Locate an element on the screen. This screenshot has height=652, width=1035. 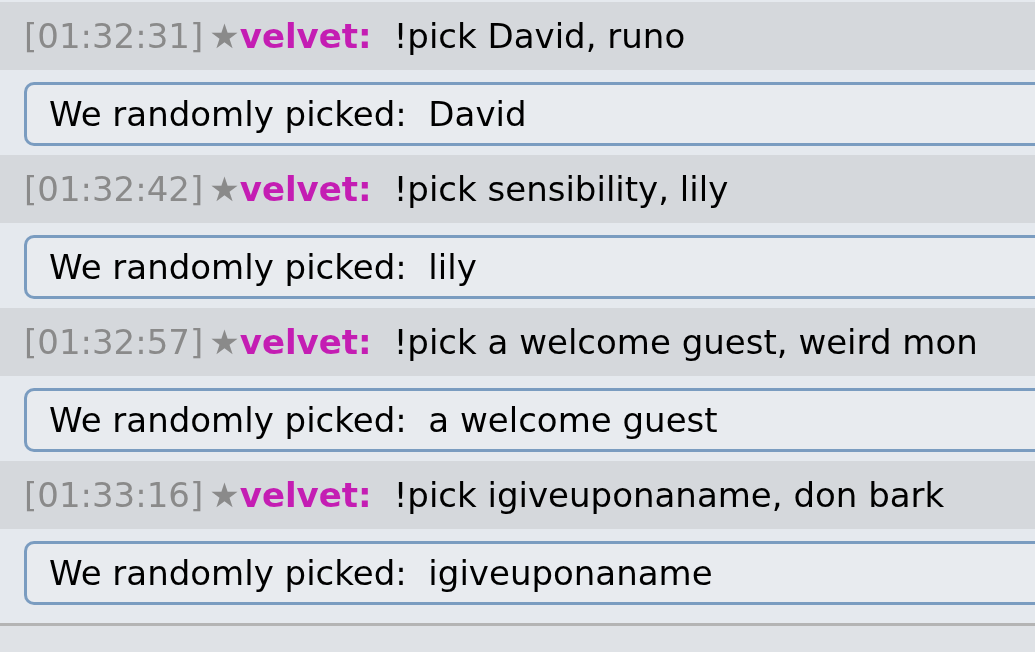
message-text: !pick David, runo is located at coordinates (539, 36).